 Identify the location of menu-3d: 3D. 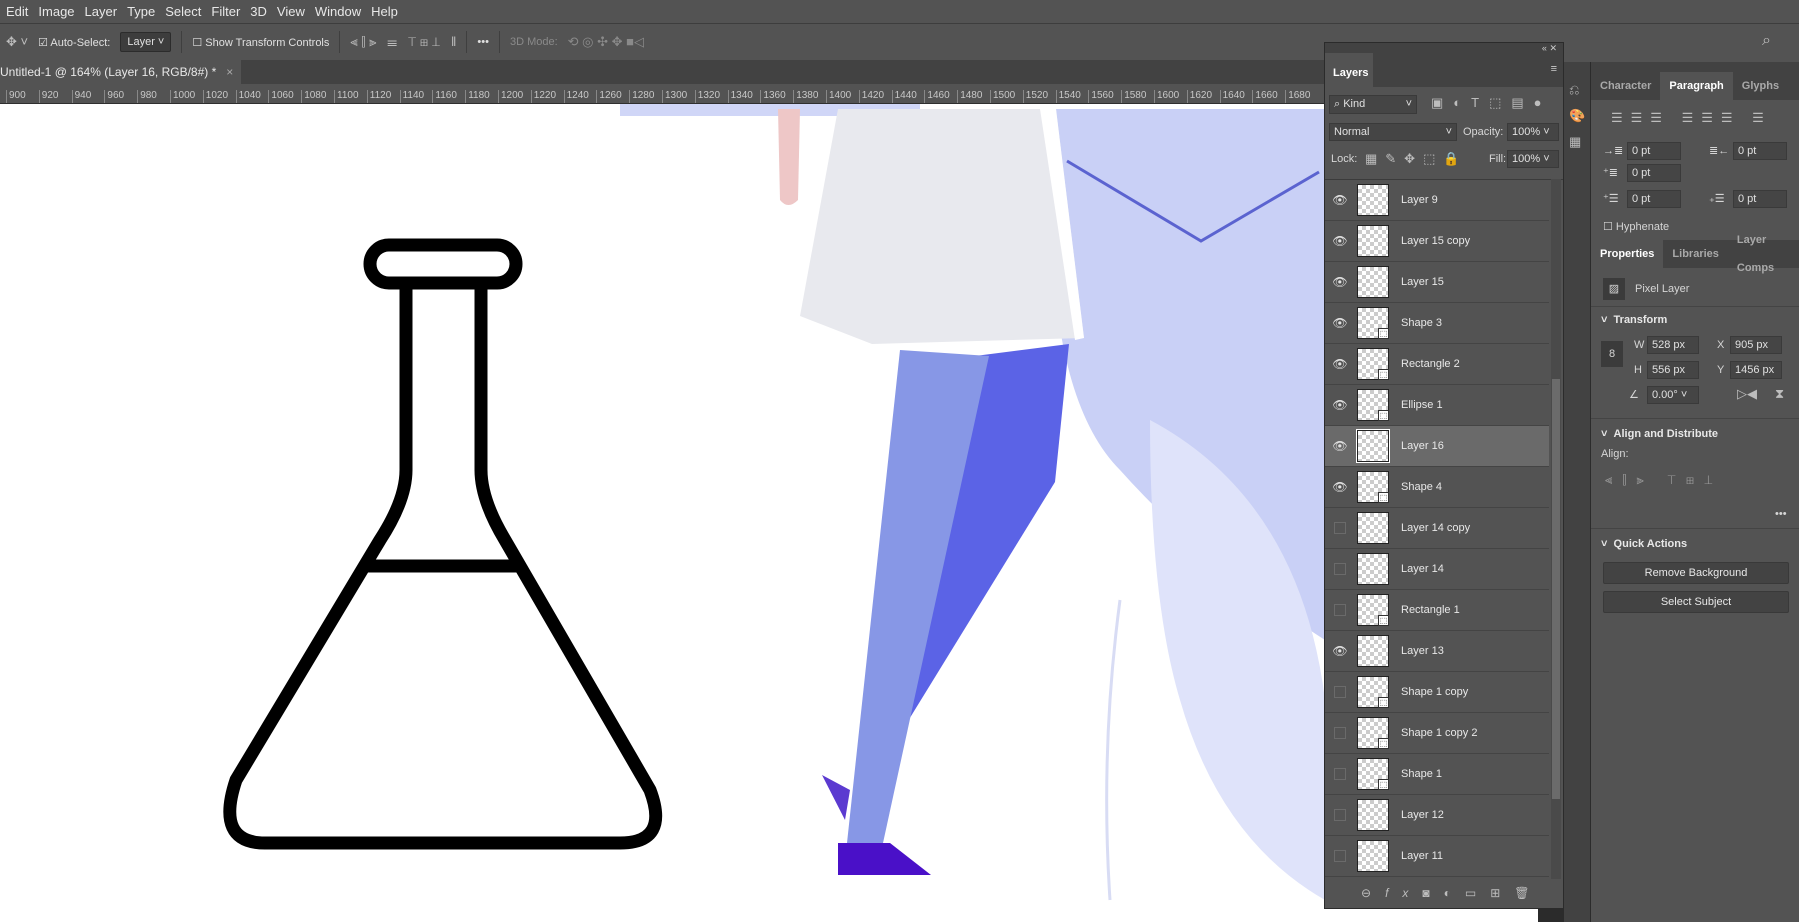
(258, 11).